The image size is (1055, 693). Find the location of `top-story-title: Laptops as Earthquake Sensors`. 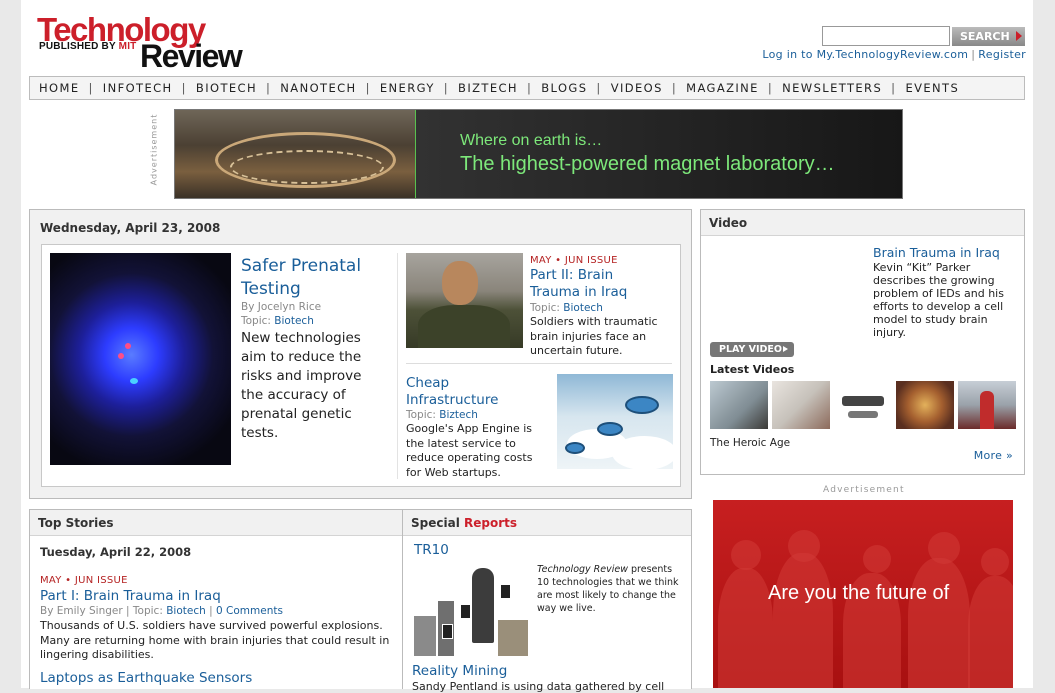

top-story-title: Laptops as Earthquake Sensors is located at coordinates (146, 678).